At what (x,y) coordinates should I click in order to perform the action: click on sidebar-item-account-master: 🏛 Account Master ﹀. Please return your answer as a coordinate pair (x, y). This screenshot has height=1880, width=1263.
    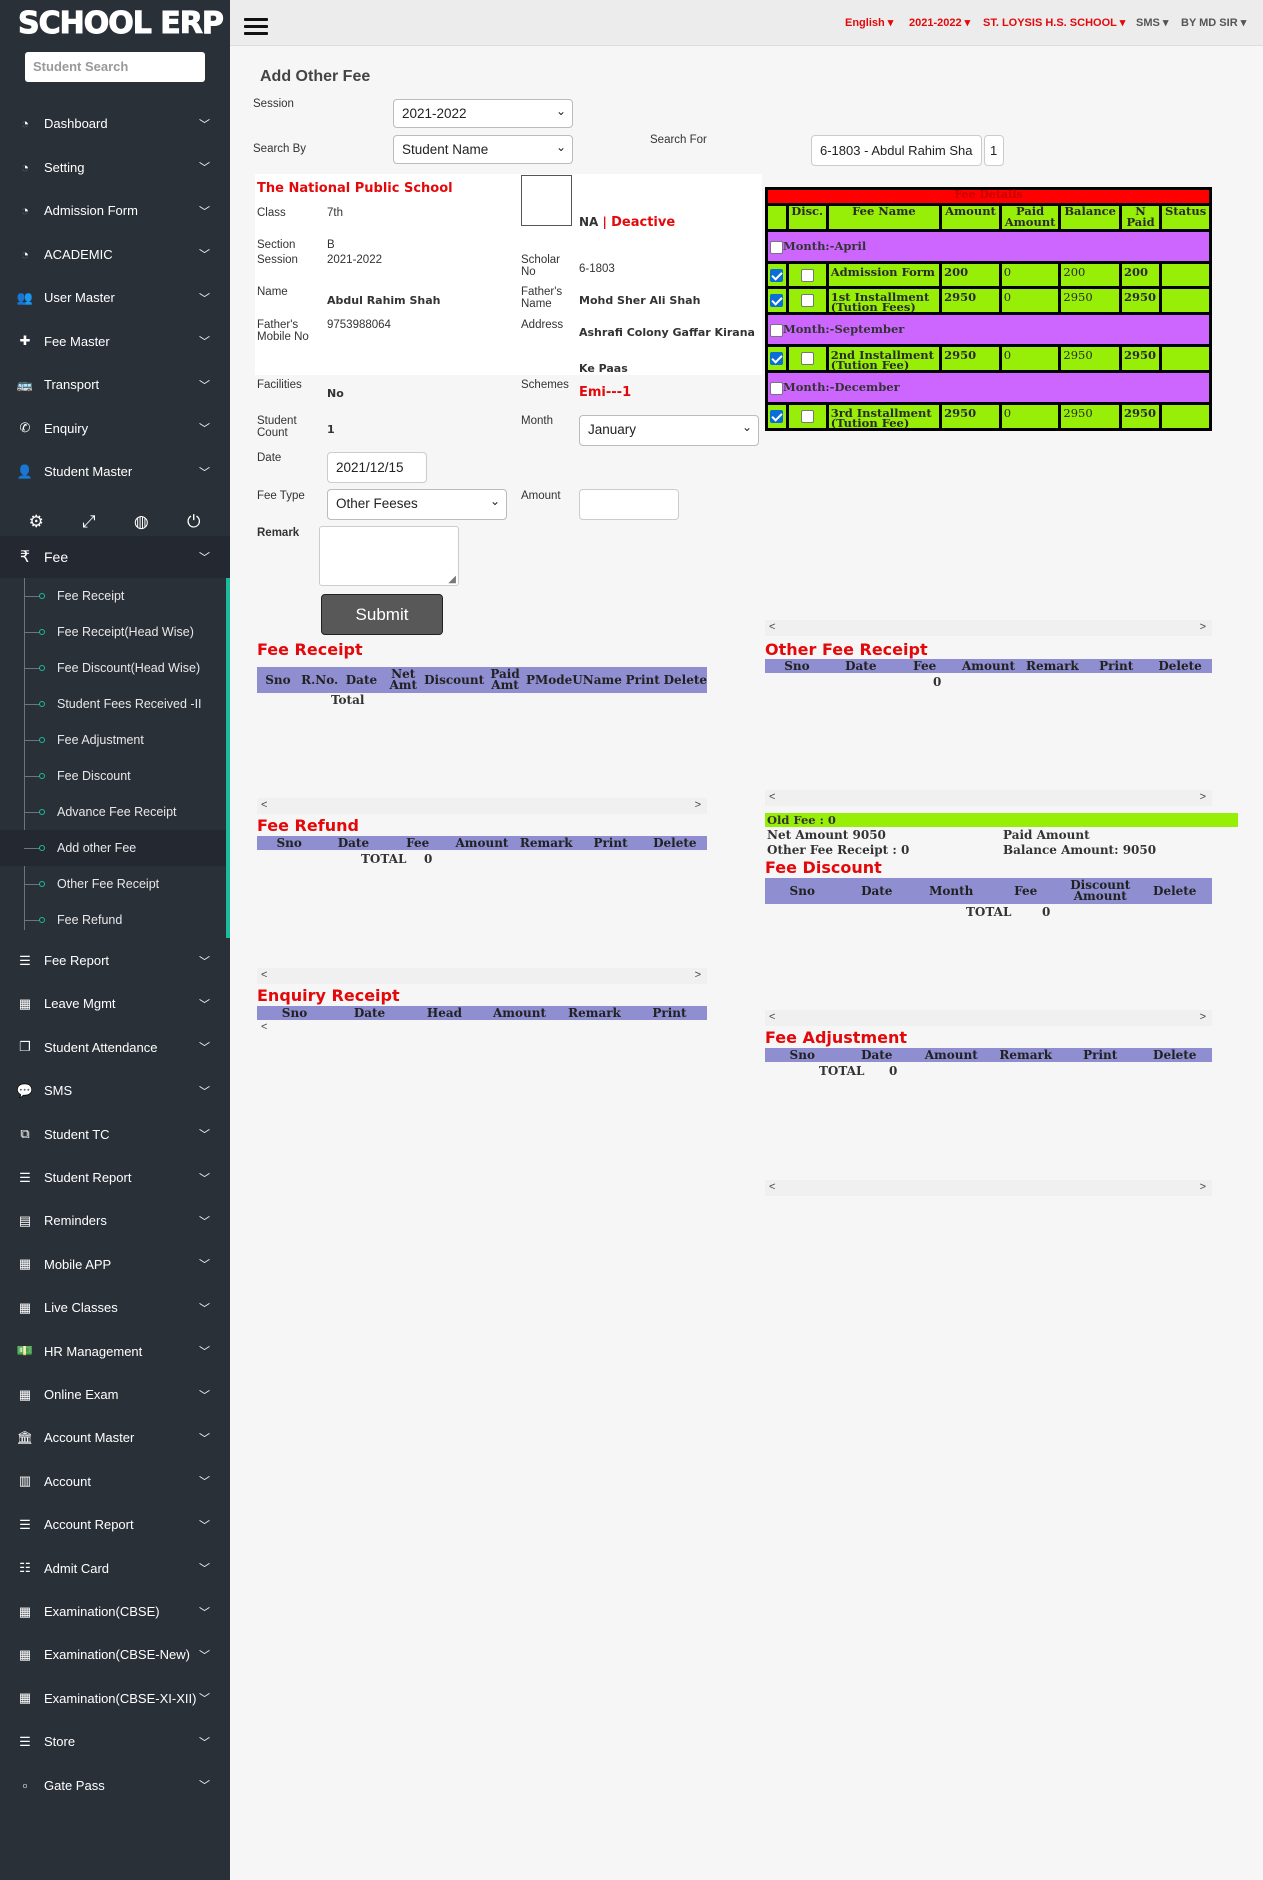
    Looking at the image, I should click on (115, 1437).